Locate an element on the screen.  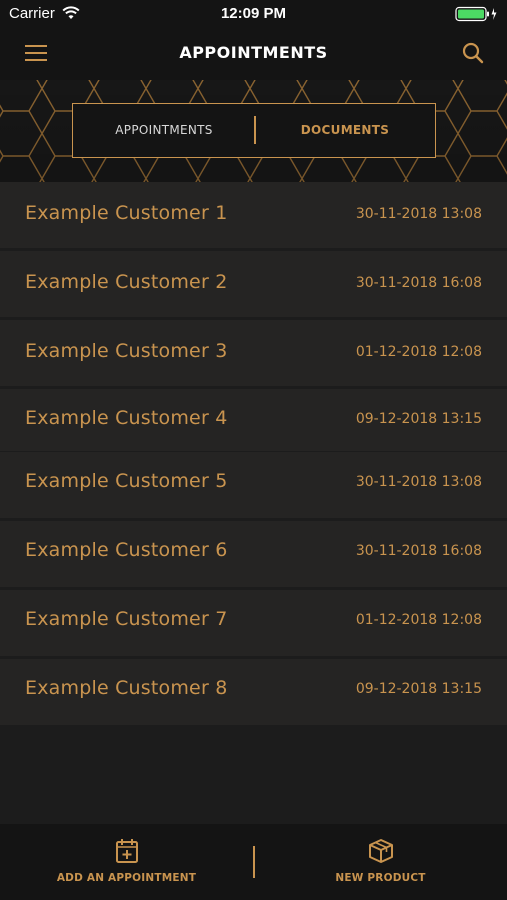
list-item: Example Customer 1 30-11-2018 13:08 is located at coordinates (253, 215).